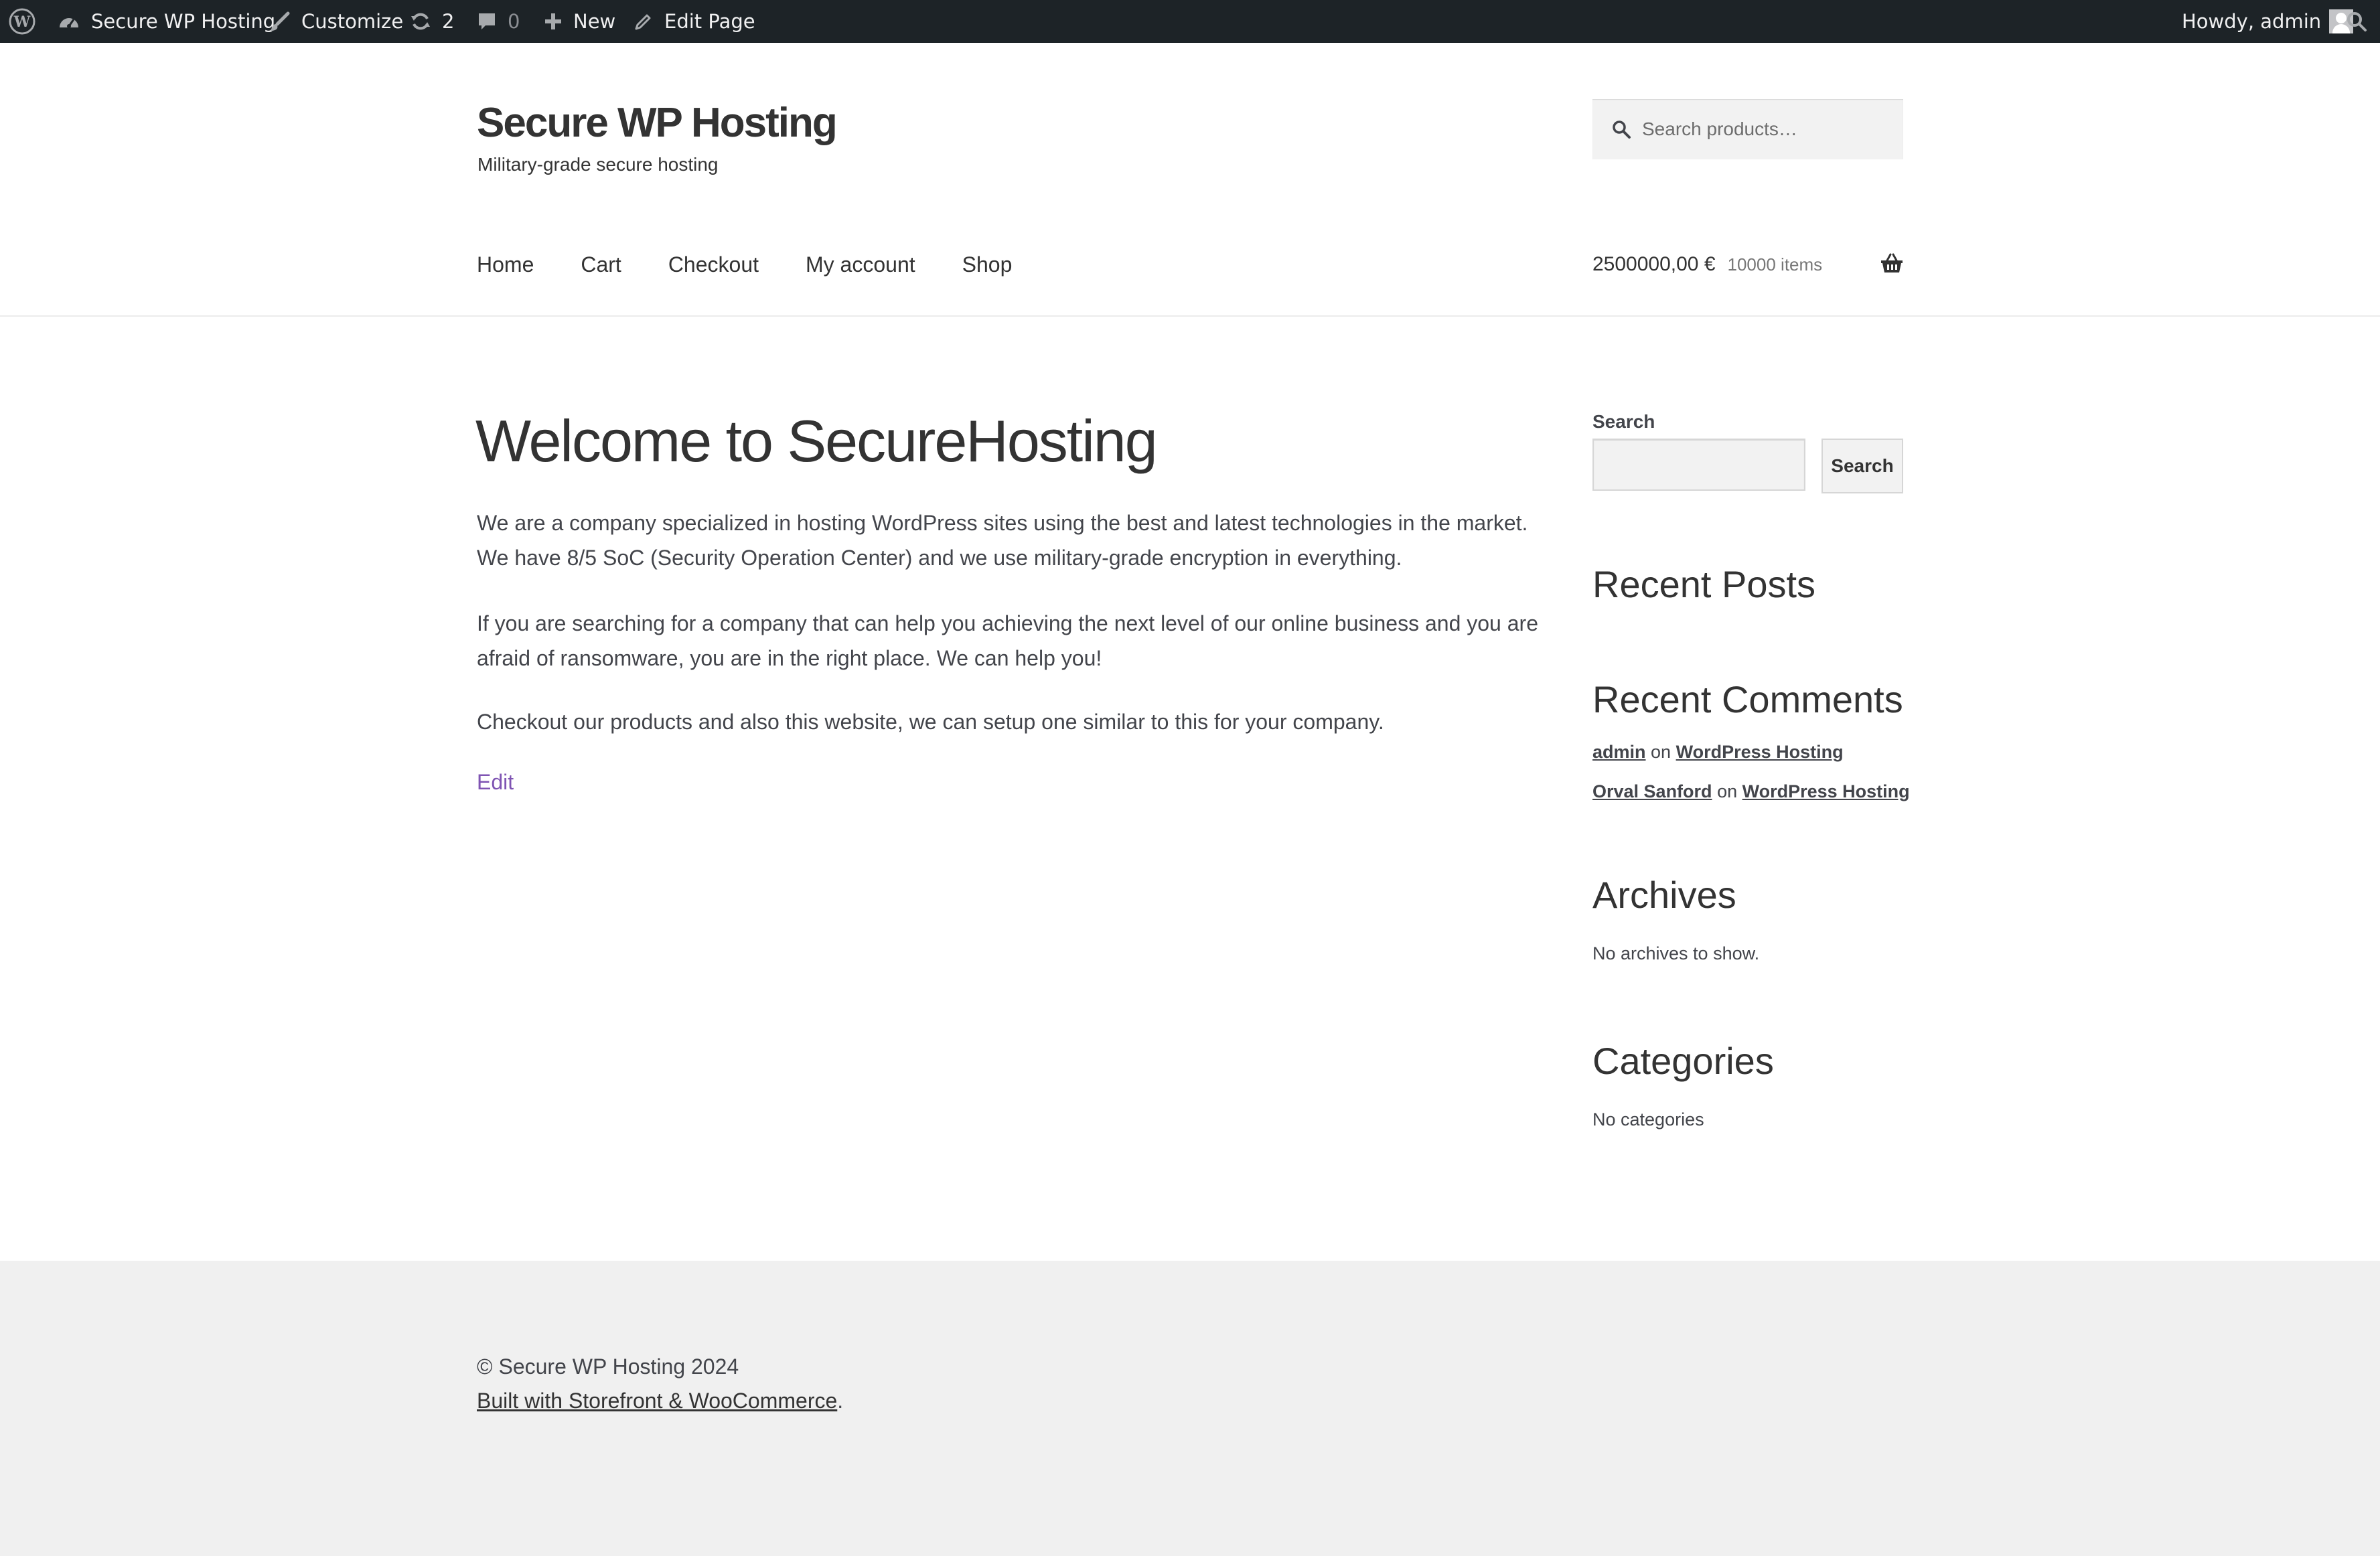 This screenshot has height=1556, width=2380. I want to click on page-title: Welcome to SecureHosting, so click(817, 441).